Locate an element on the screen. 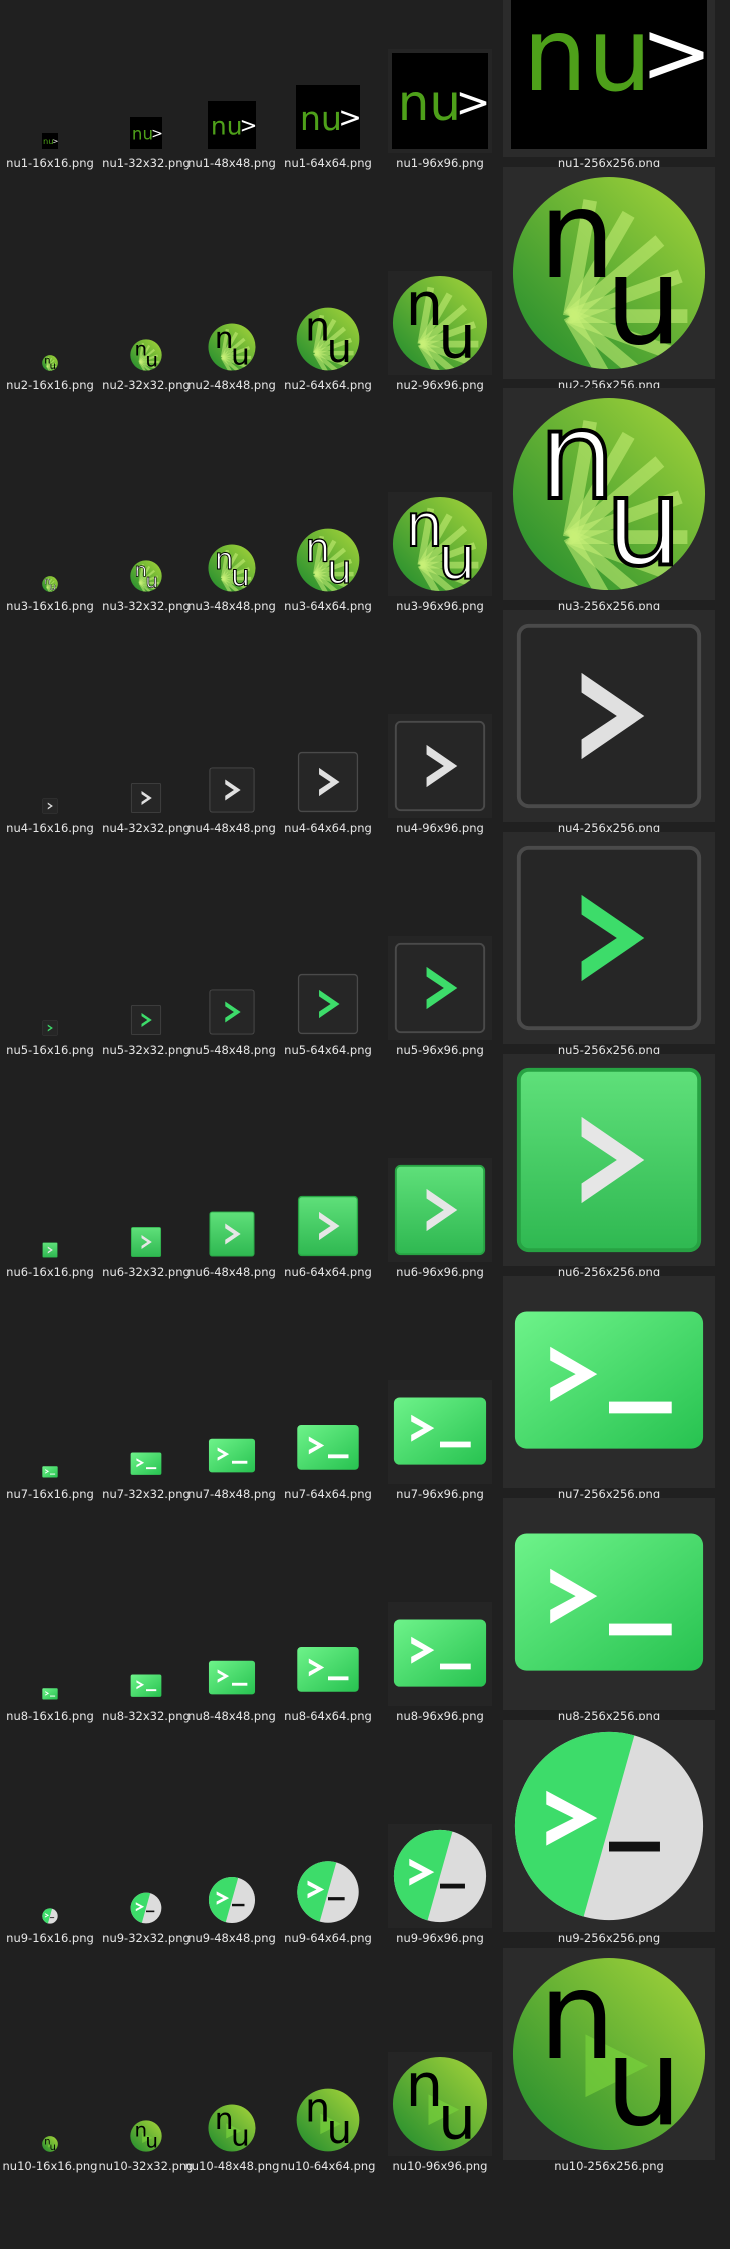  file-name-label: nu8-64x64.png is located at coordinates (328, 1716).